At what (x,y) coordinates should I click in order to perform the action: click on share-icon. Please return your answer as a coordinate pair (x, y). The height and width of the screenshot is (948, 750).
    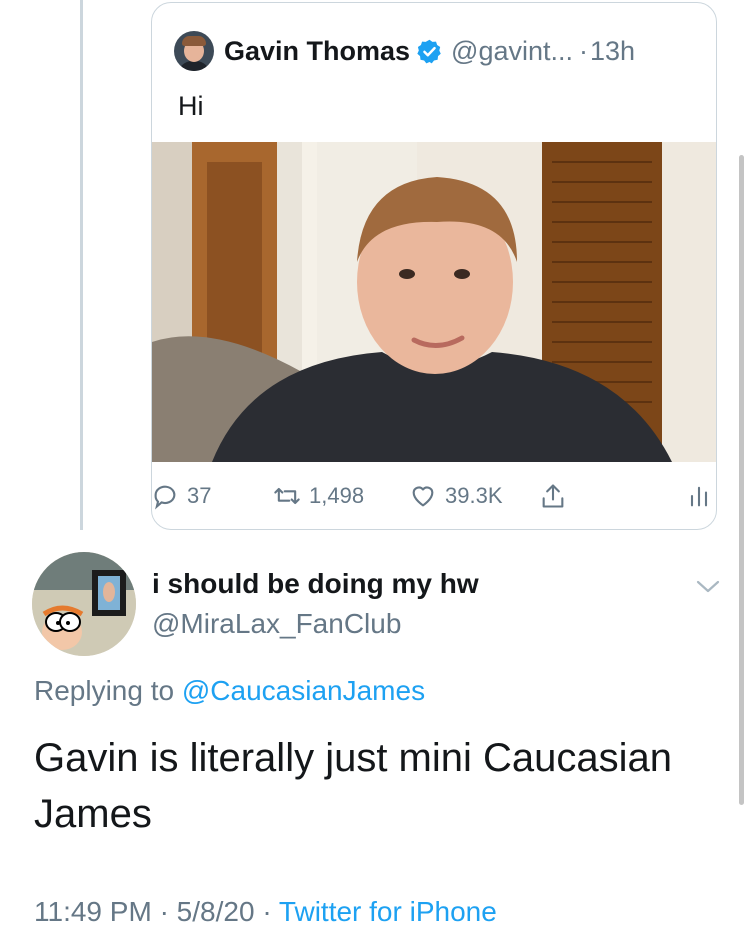
    Looking at the image, I should click on (553, 496).